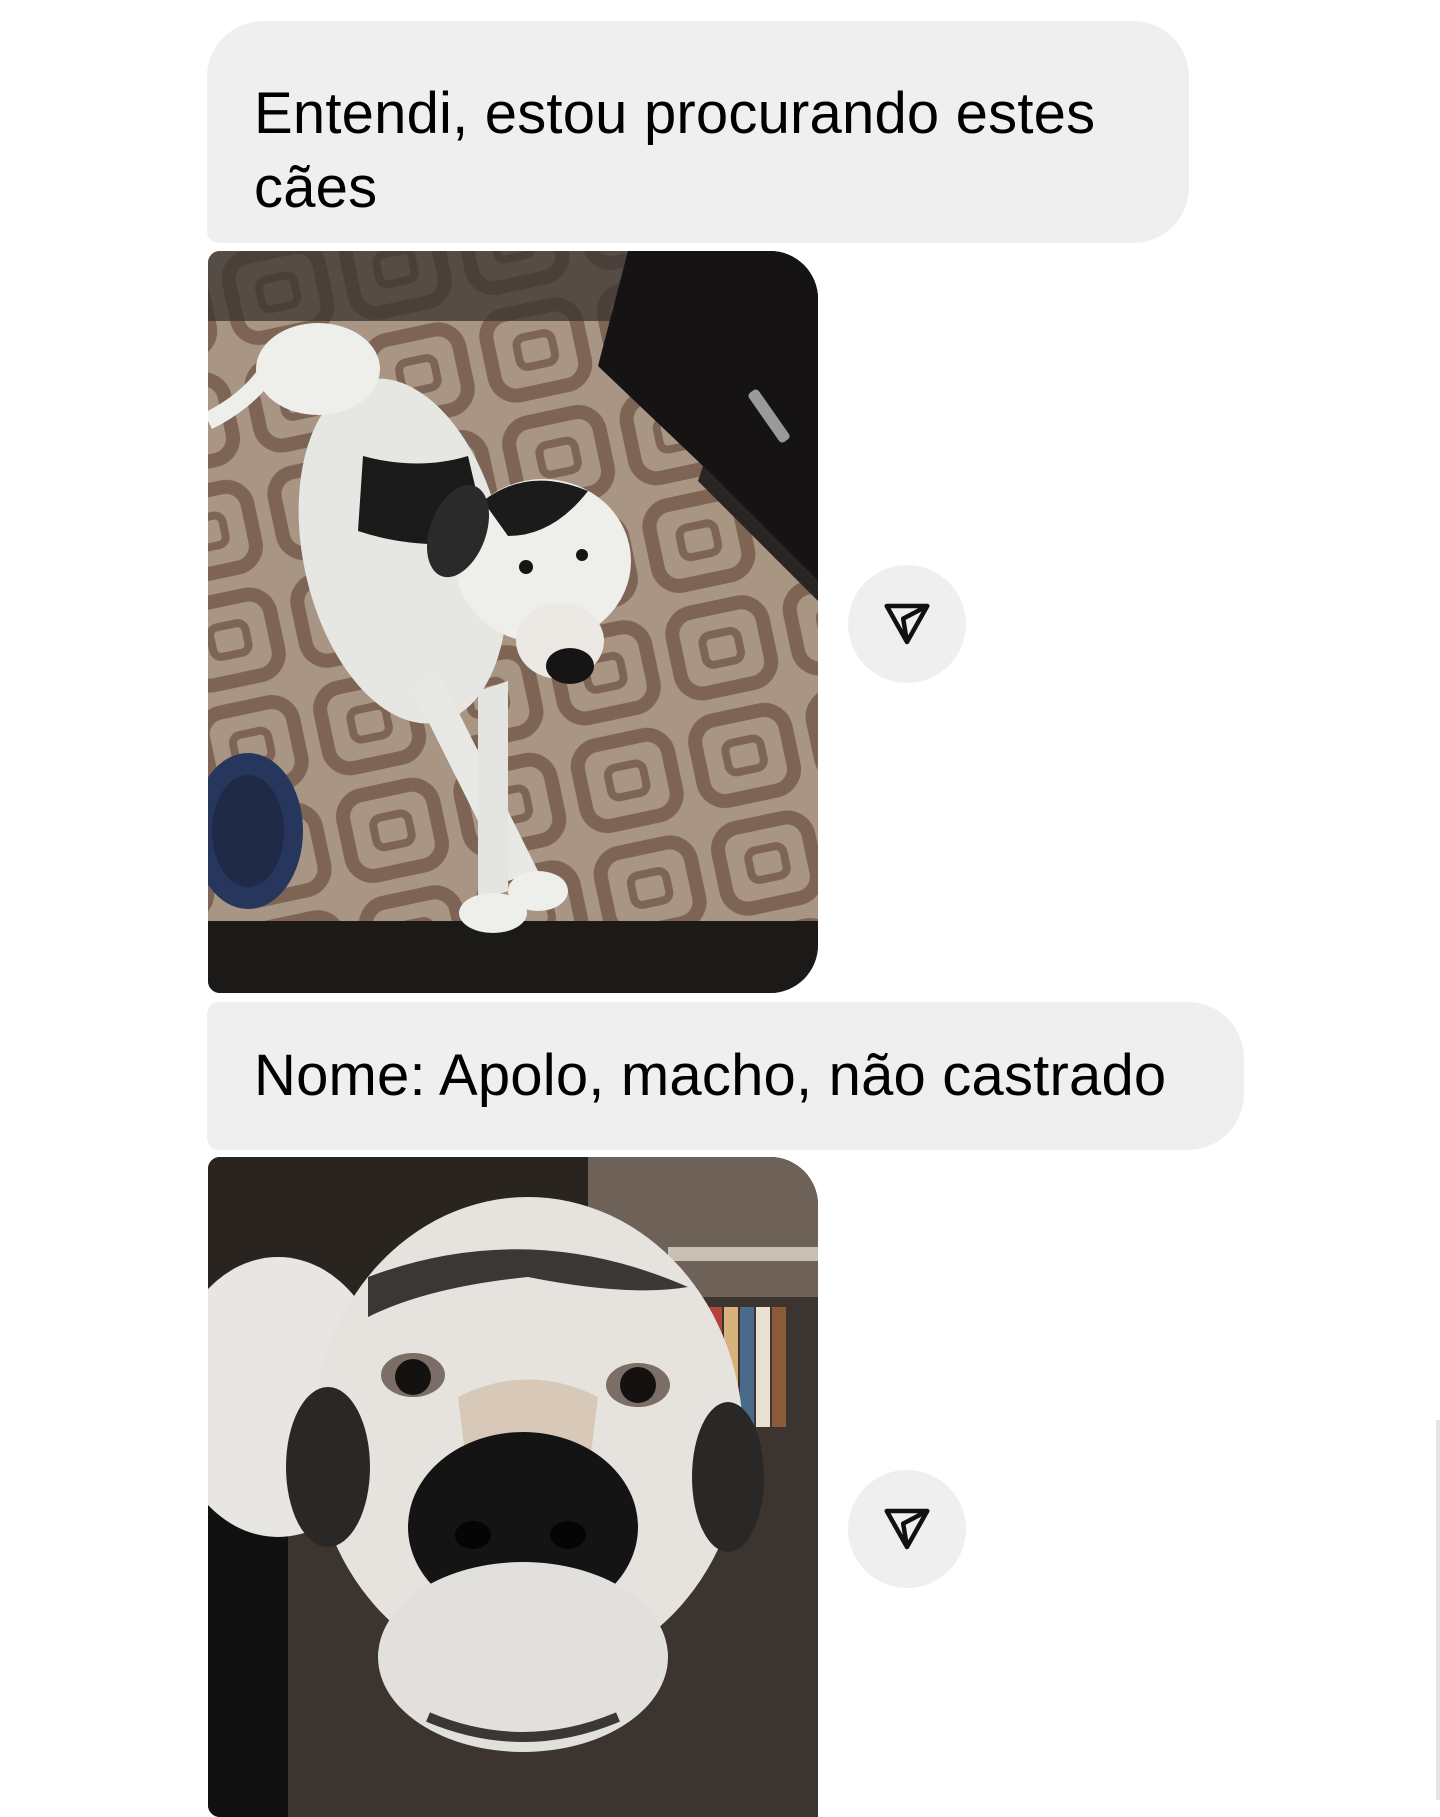 The image size is (1440, 1817). I want to click on message-bubble-2: Nome: Apolo, macho, não castrado, so click(725, 1076).